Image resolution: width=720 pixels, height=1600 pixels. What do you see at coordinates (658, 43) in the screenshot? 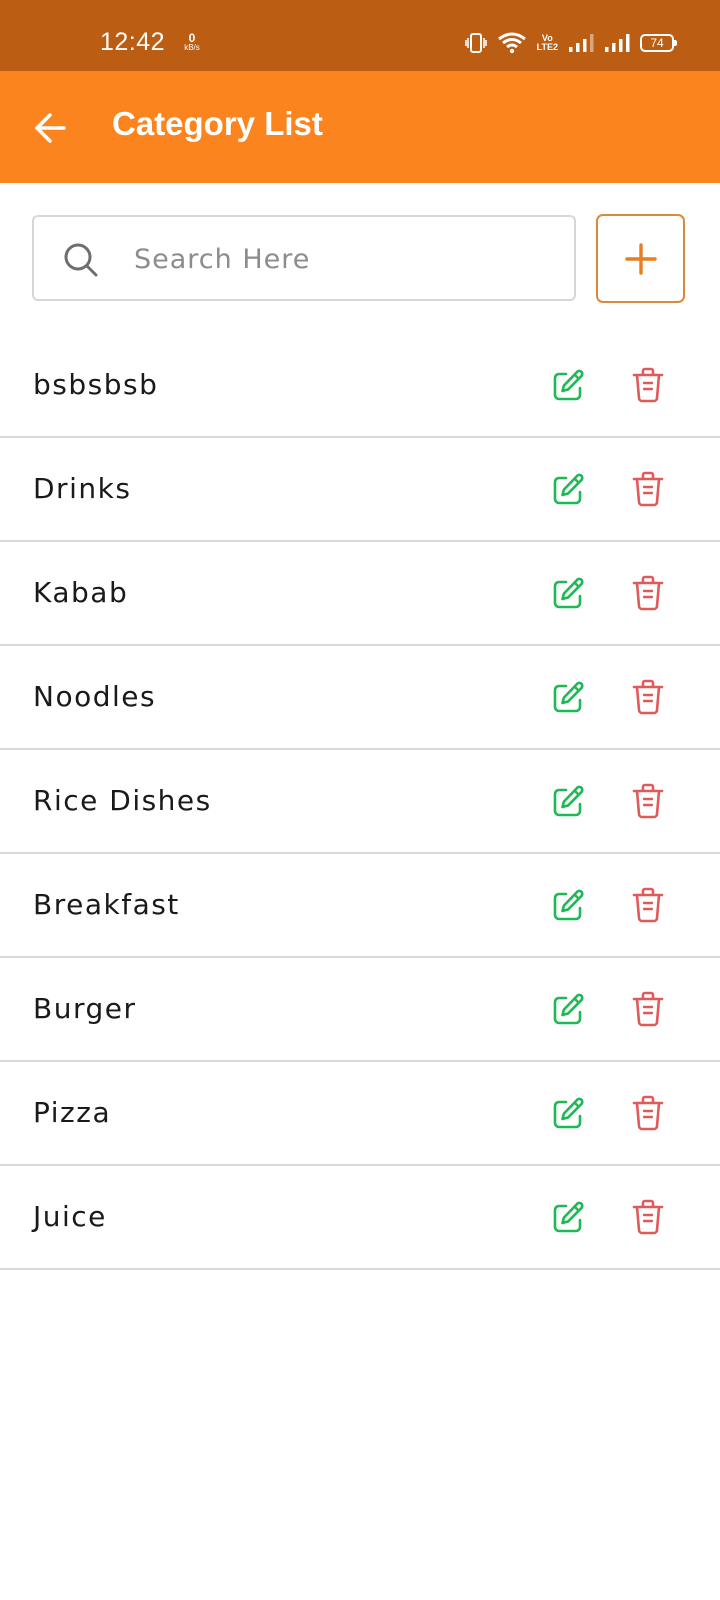
I see `battery-icon: 74` at bounding box center [658, 43].